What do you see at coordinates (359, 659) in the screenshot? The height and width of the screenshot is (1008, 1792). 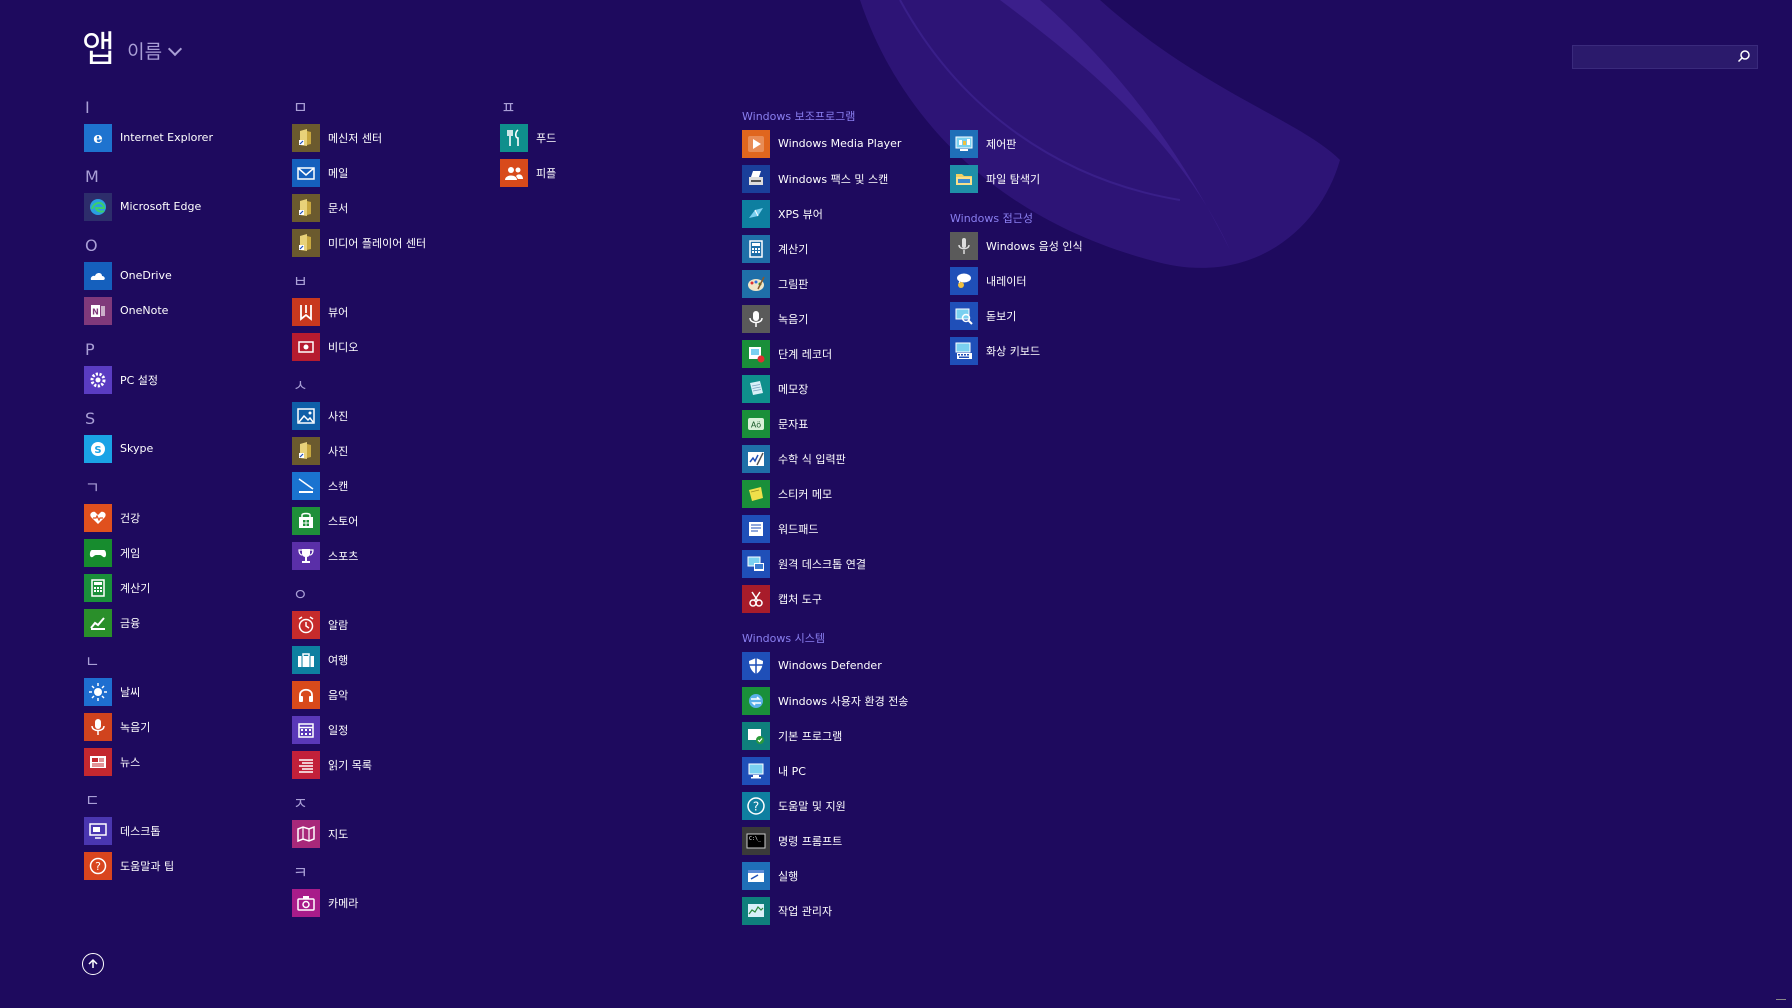 I see `app-item-suitcase: 여행` at bounding box center [359, 659].